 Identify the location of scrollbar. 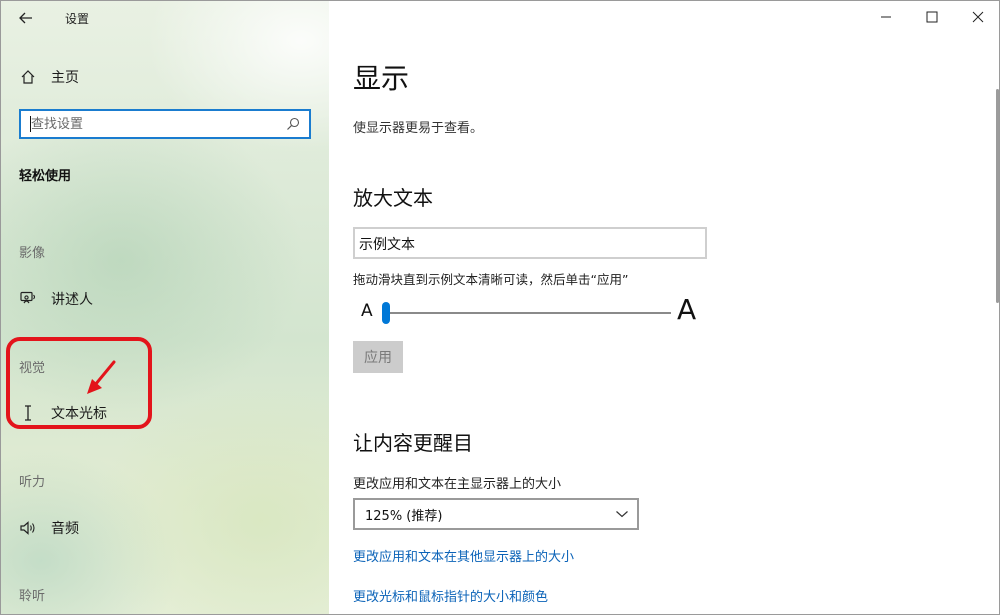
(997, 196).